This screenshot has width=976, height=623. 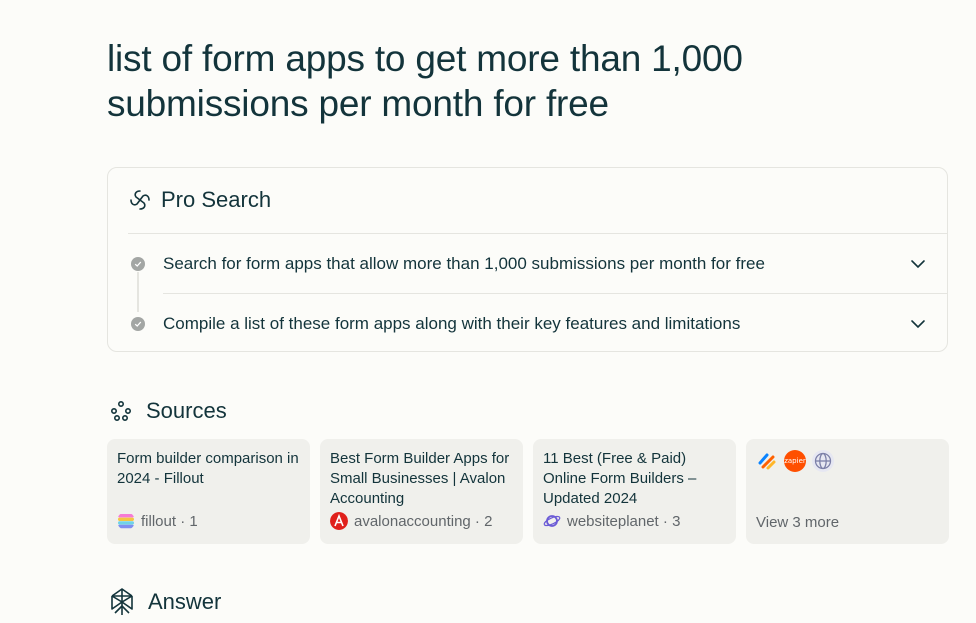 I want to click on source-site: avalonaccounting, so click(x=412, y=521).